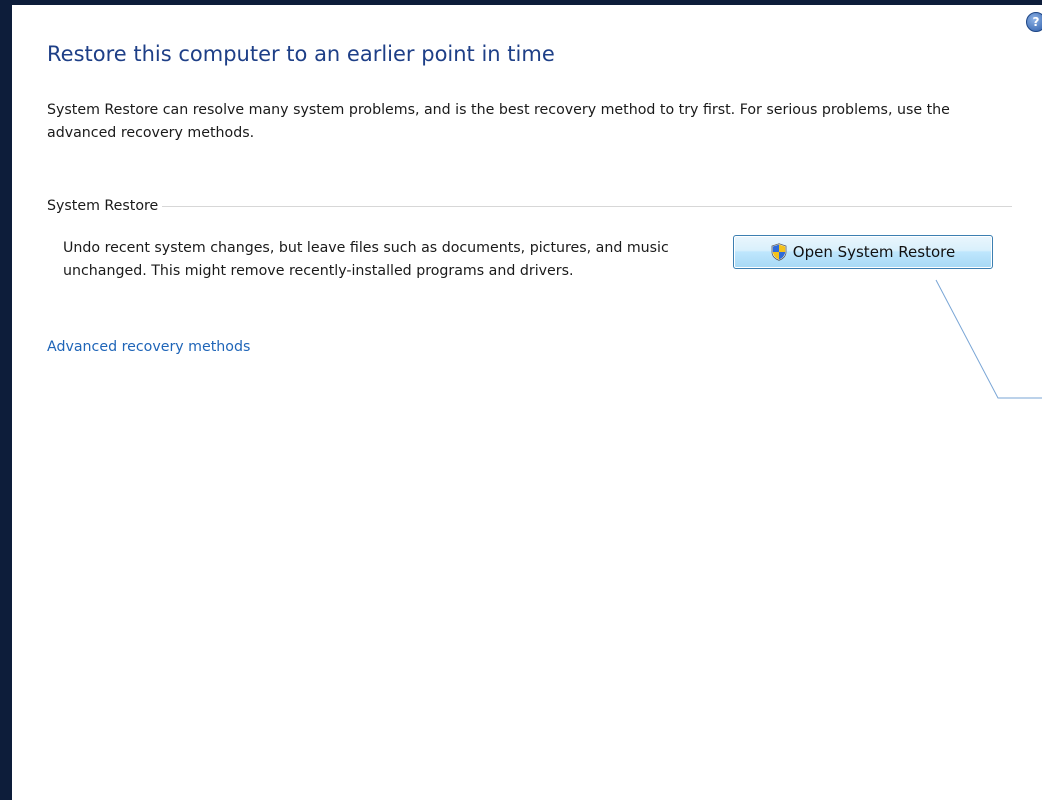 This screenshot has height=800, width=1042. I want to click on system-restore-group-label: System Restore, so click(105, 206).